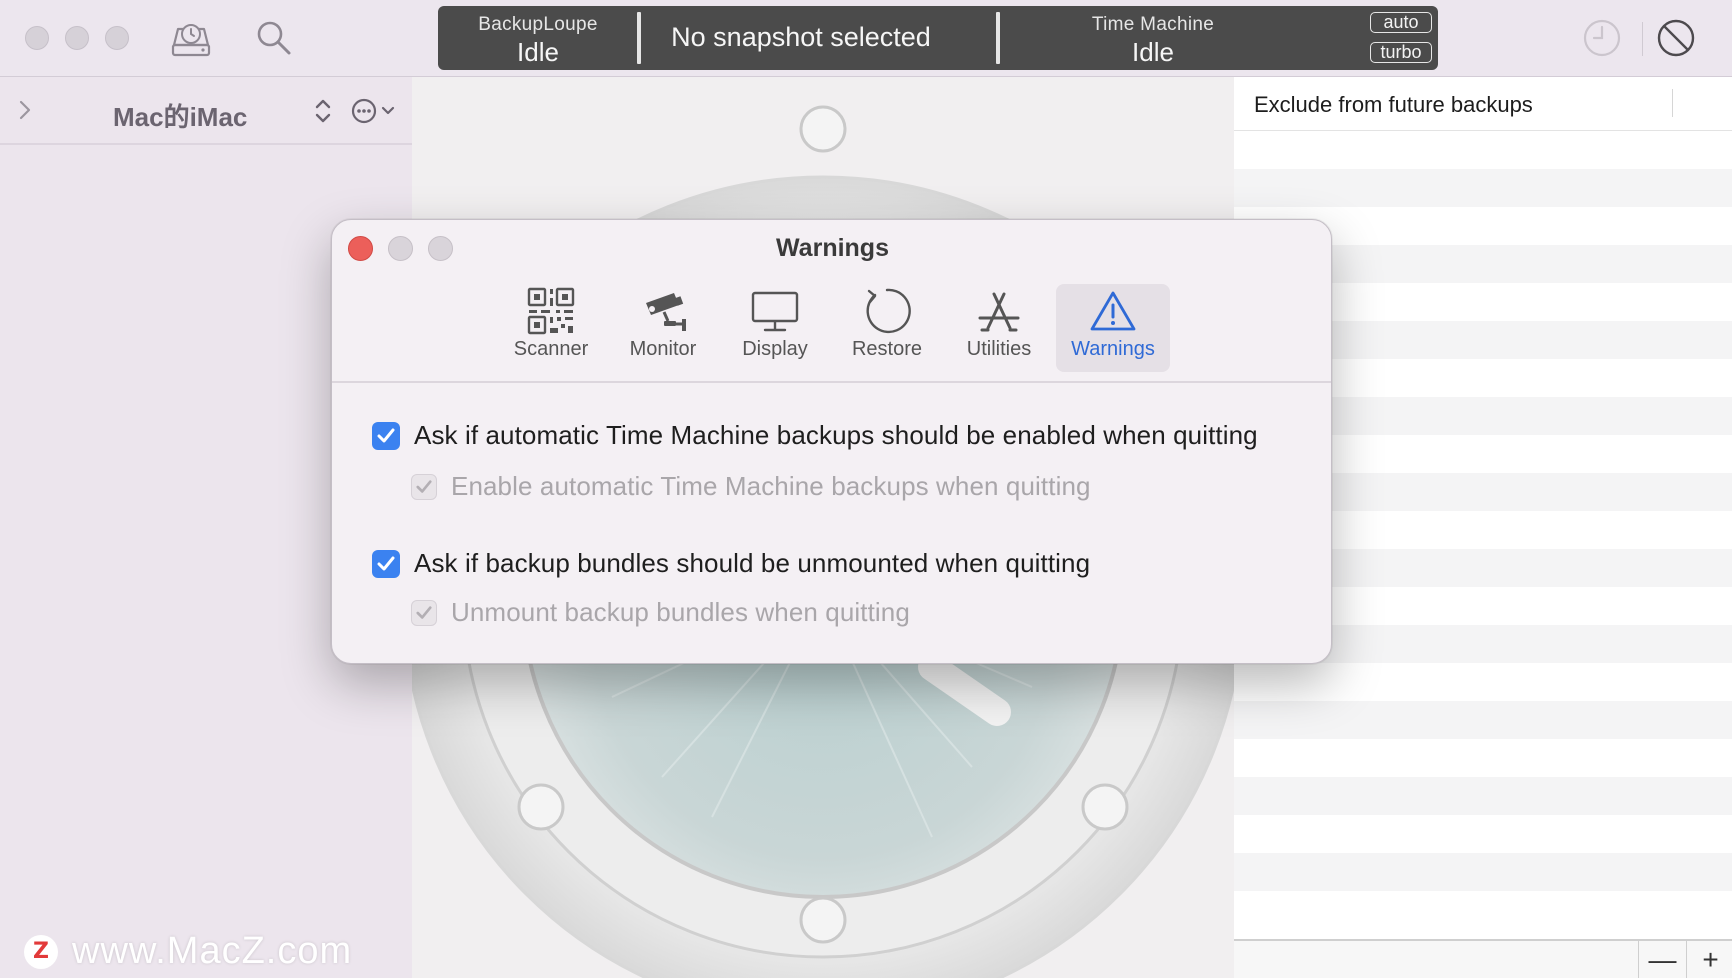  What do you see at coordinates (1483, 958) in the screenshot?
I see `table-footer: — +` at bounding box center [1483, 958].